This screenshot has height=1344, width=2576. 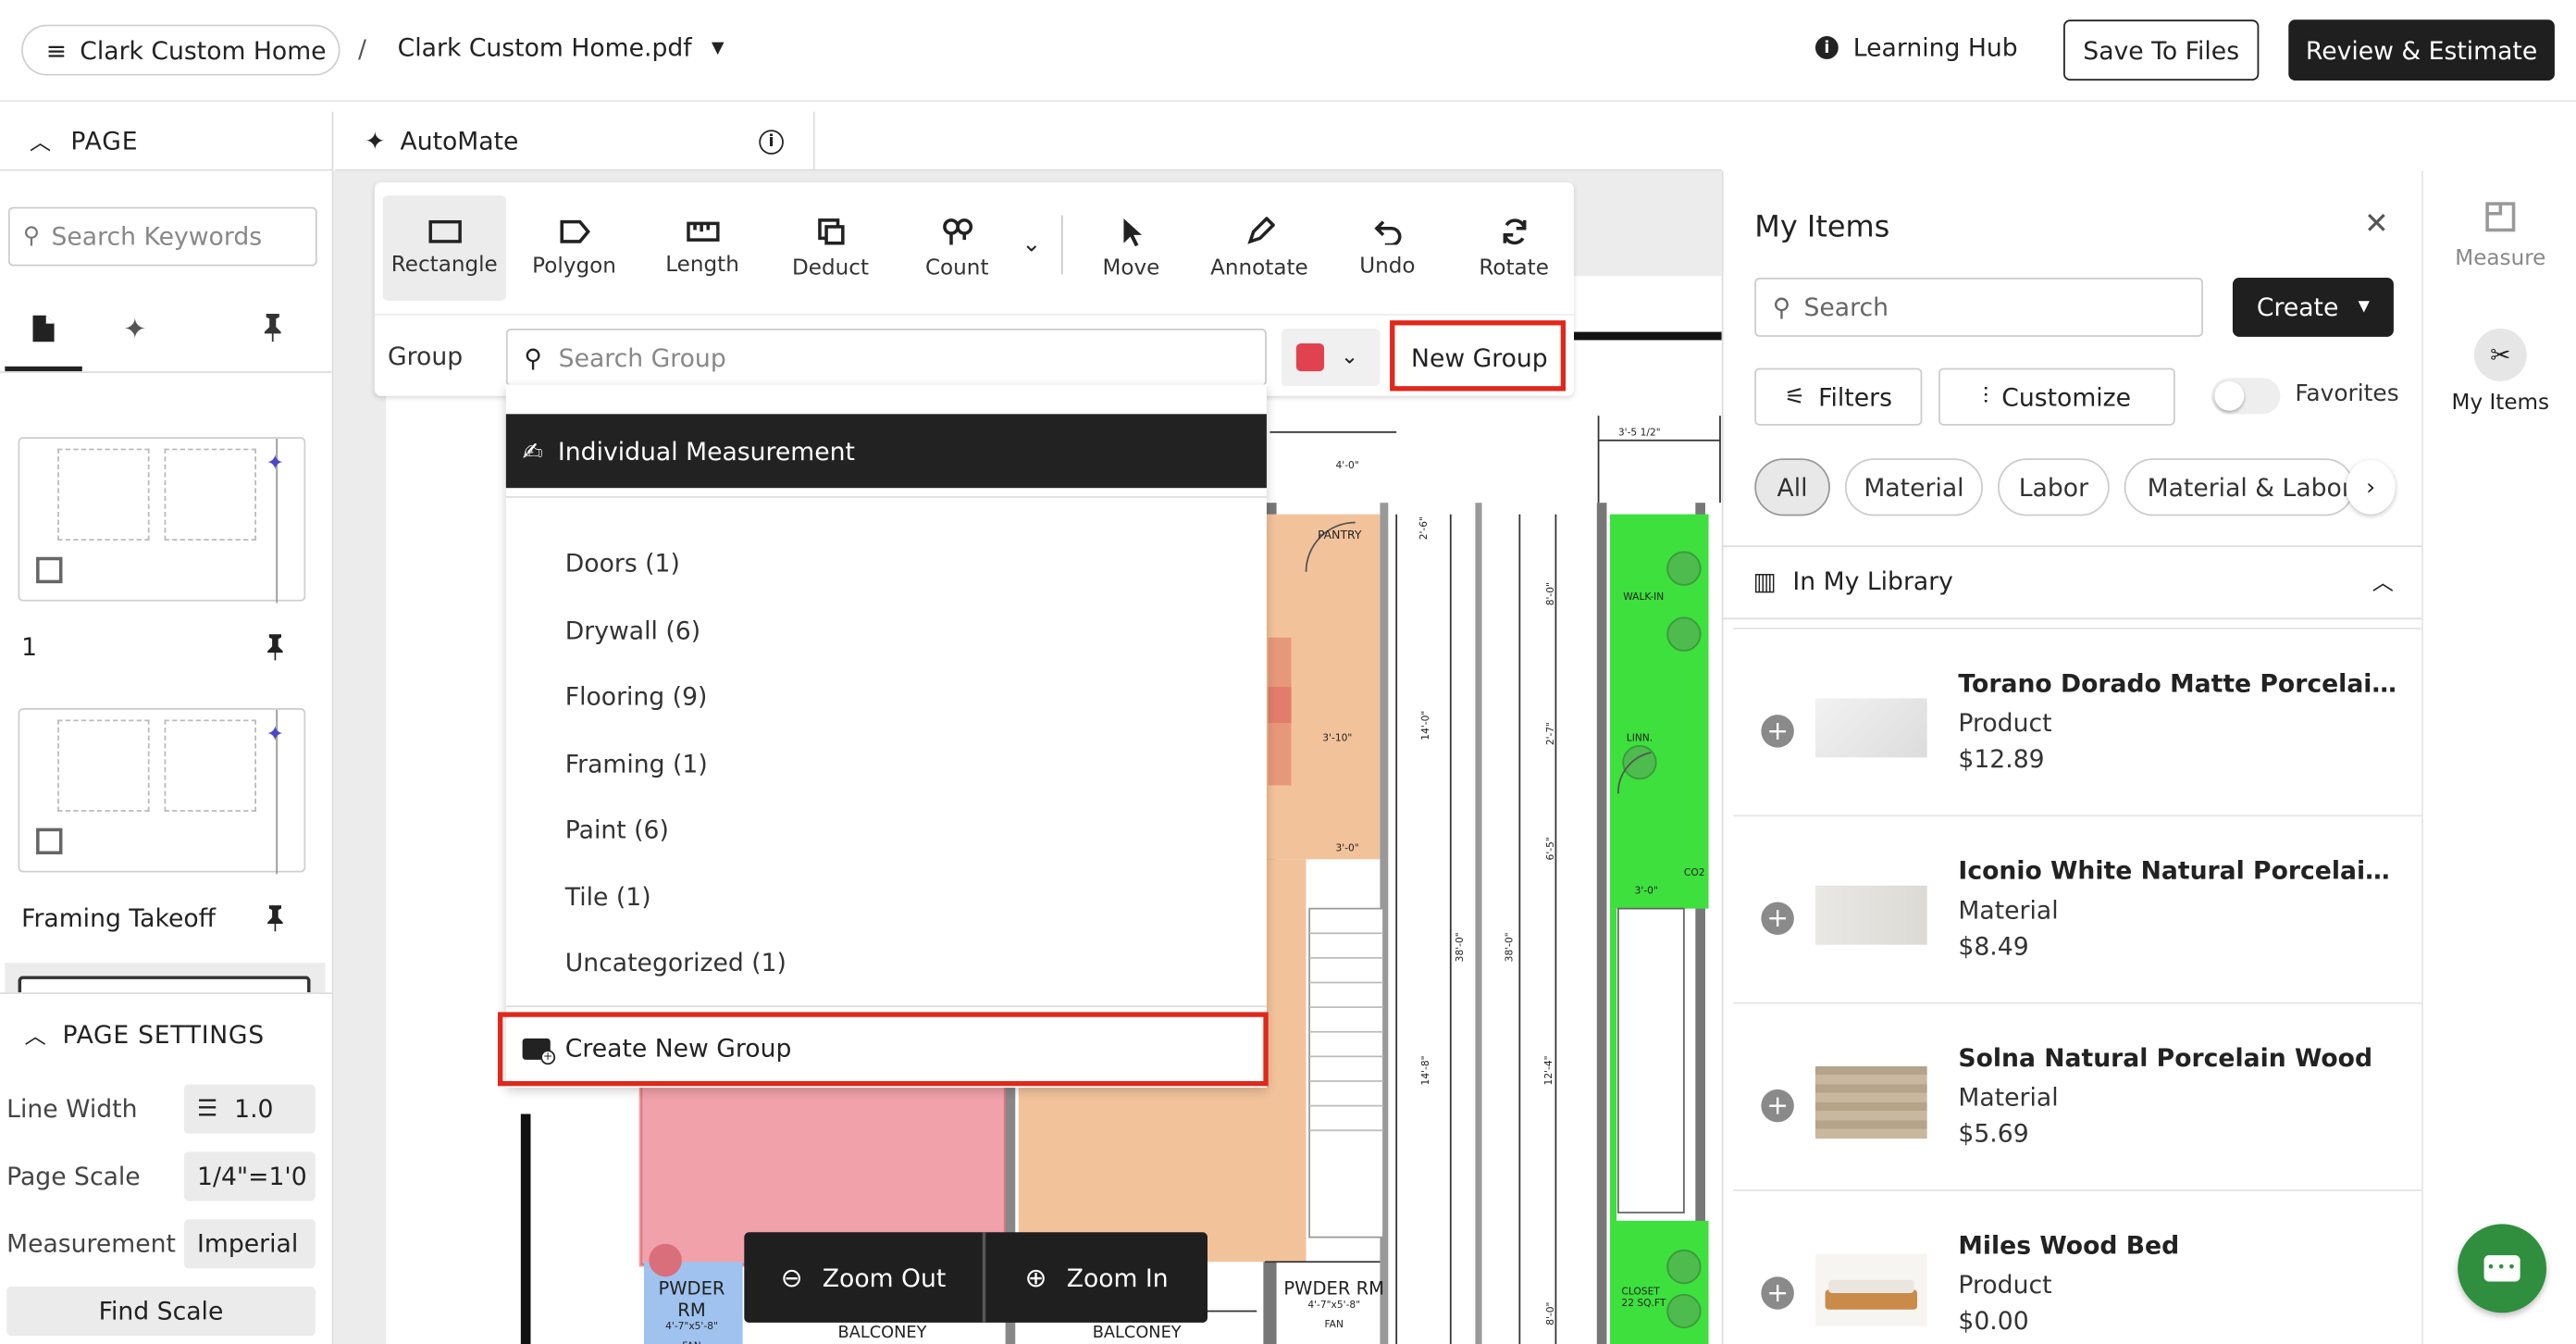 I want to click on chips-scroll-right-button: ›, so click(x=2371, y=487).